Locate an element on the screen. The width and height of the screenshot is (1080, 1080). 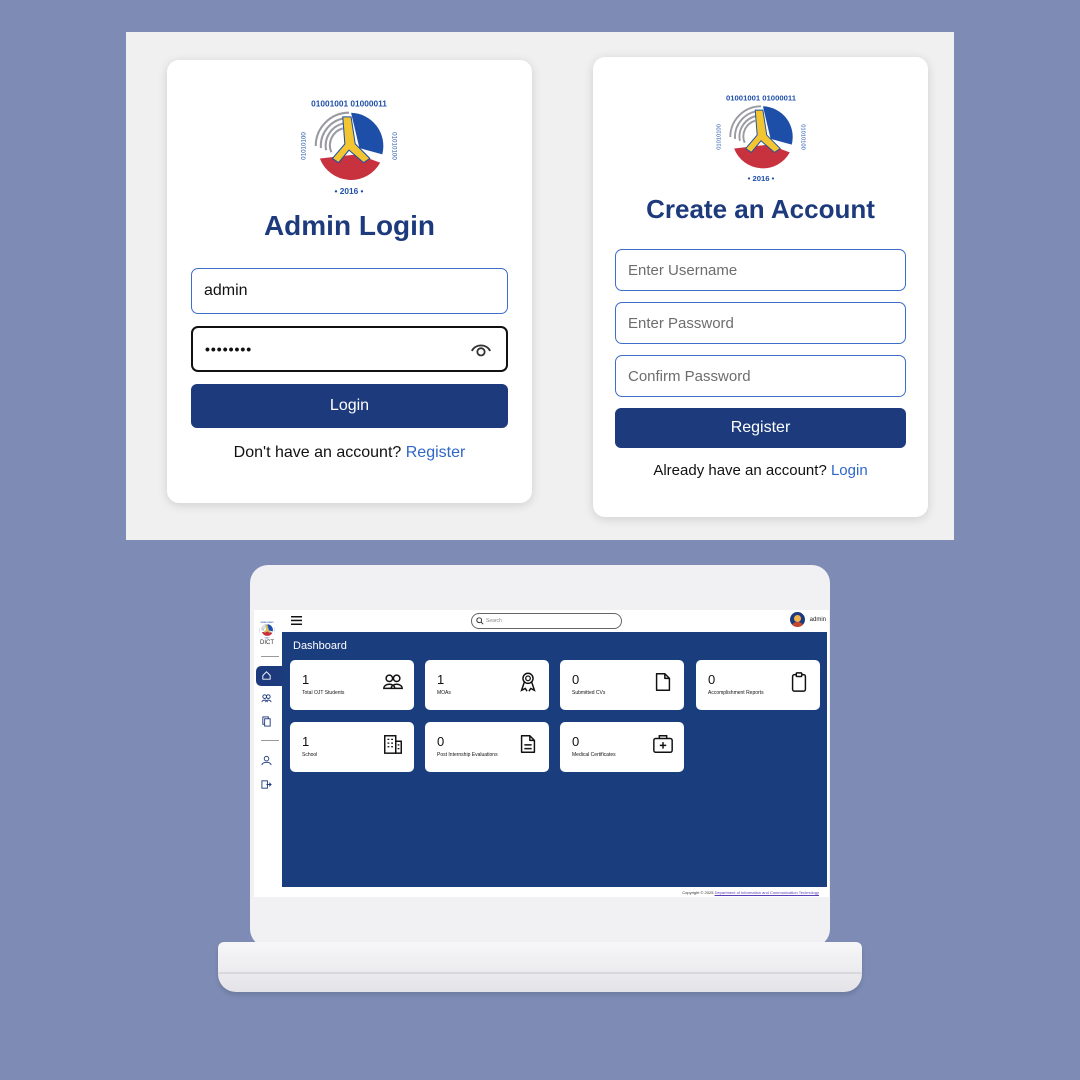
login-footer: Don't have an account? Register is located at coordinates (349, 453).